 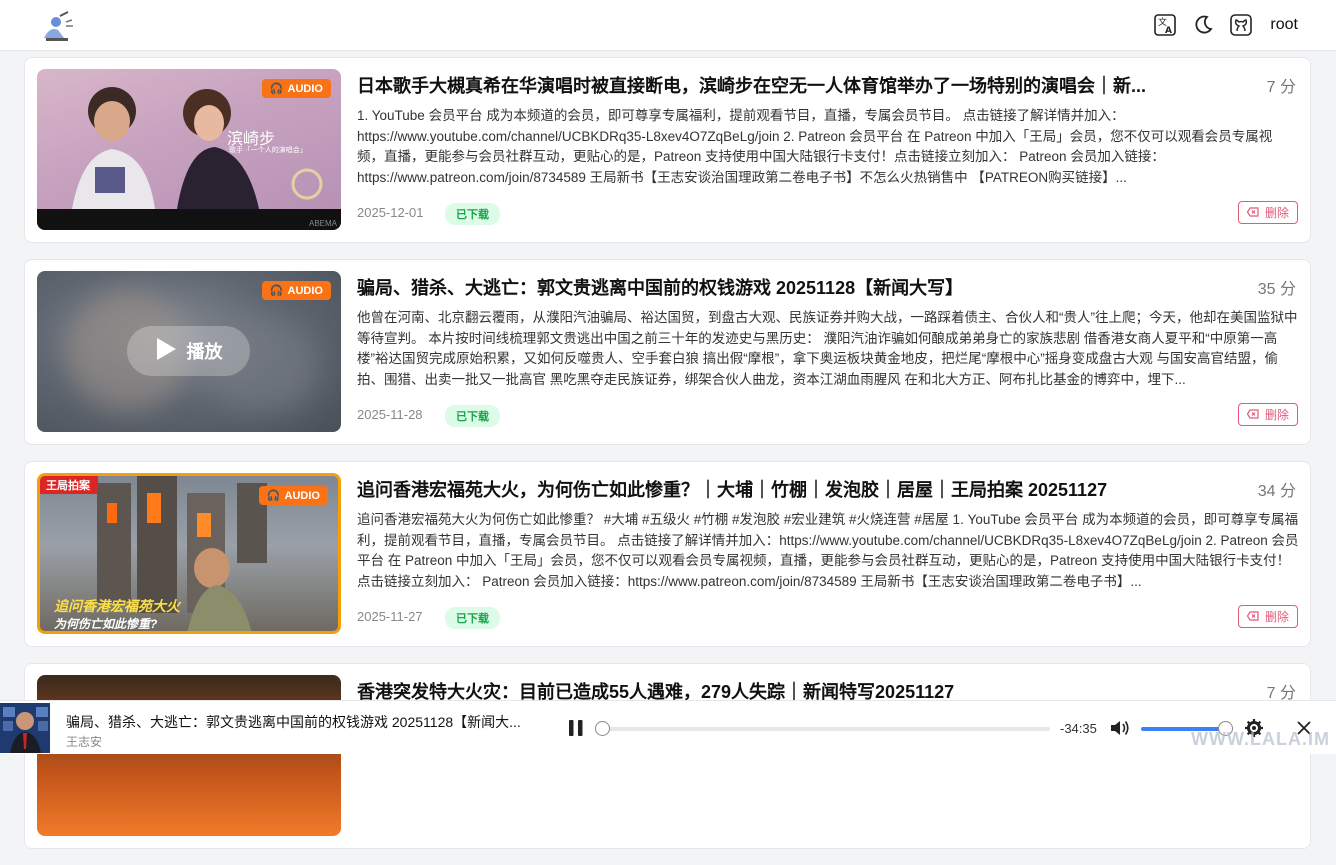 I want to click on app-logo, so click(x=57, y=26).